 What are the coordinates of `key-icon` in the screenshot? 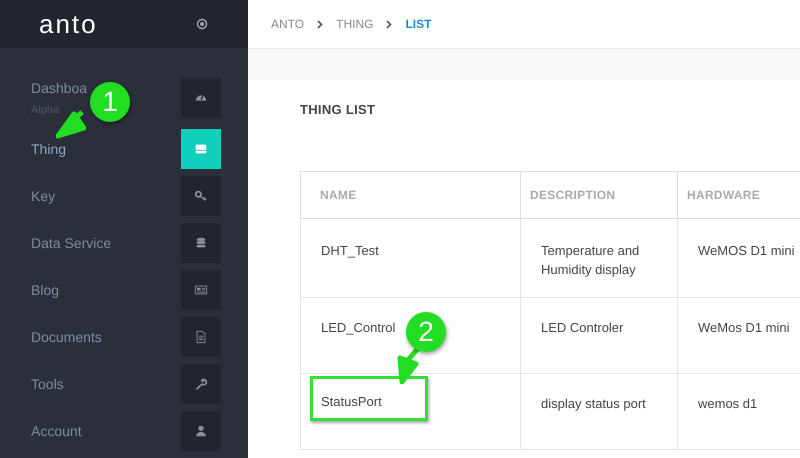 It's located at (201, 196).